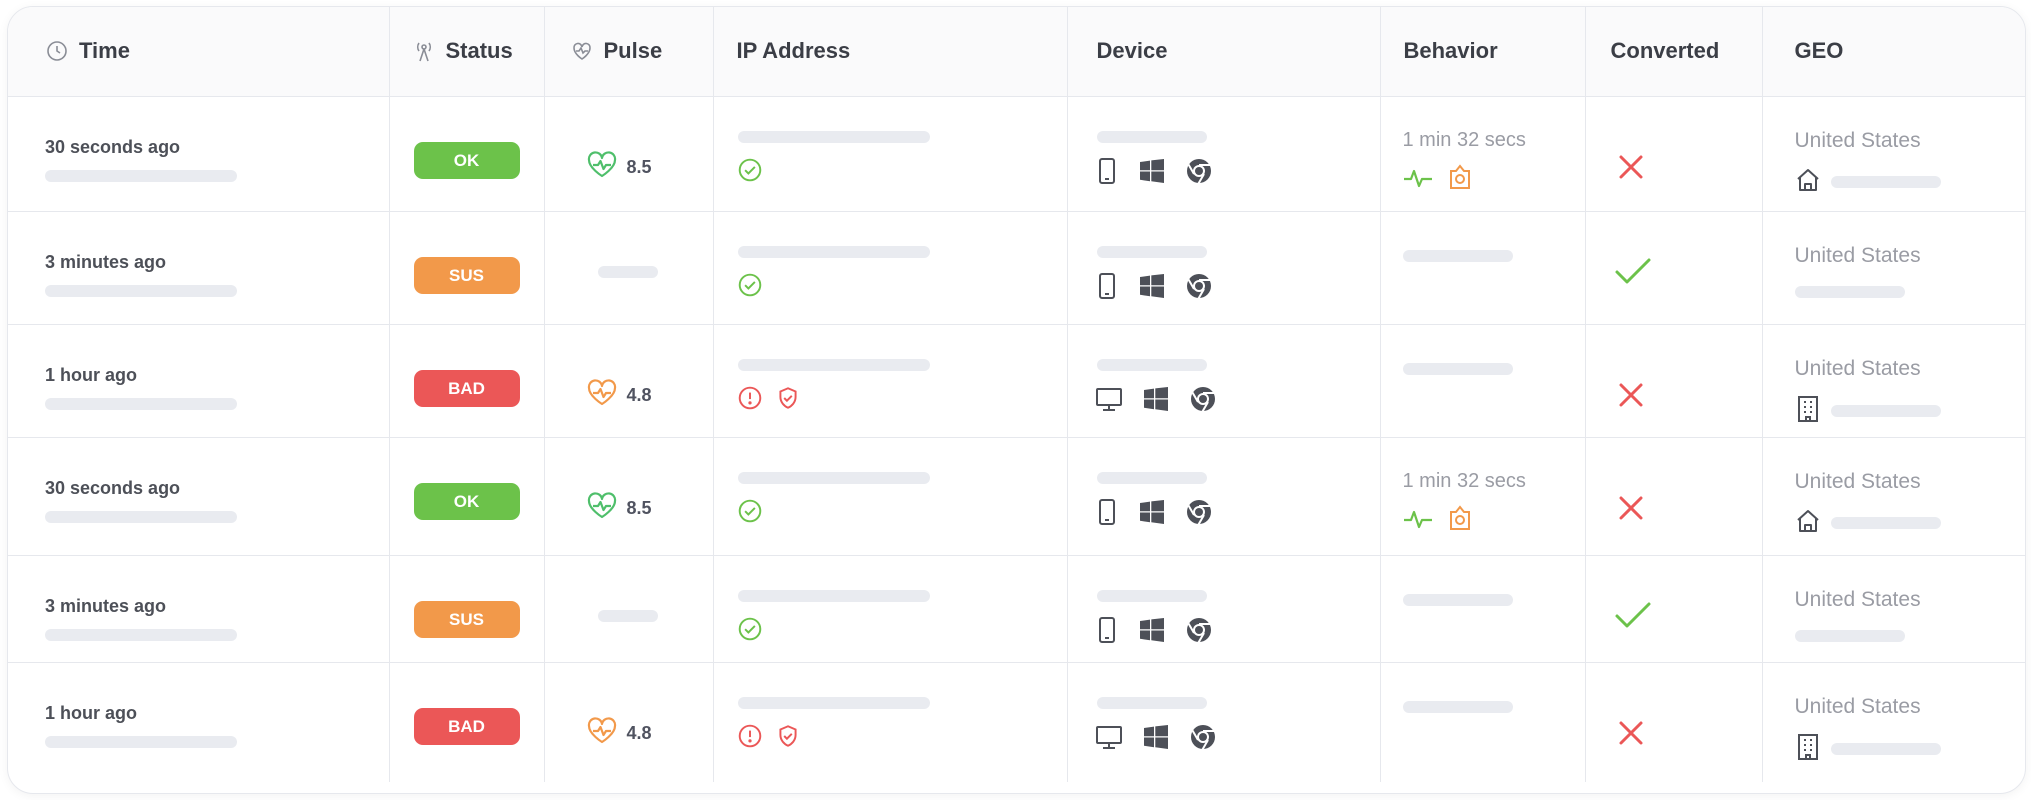 The height and width of the screenshot is (800, 2031). I want to click on desktop-icon, so click(1109, 401).